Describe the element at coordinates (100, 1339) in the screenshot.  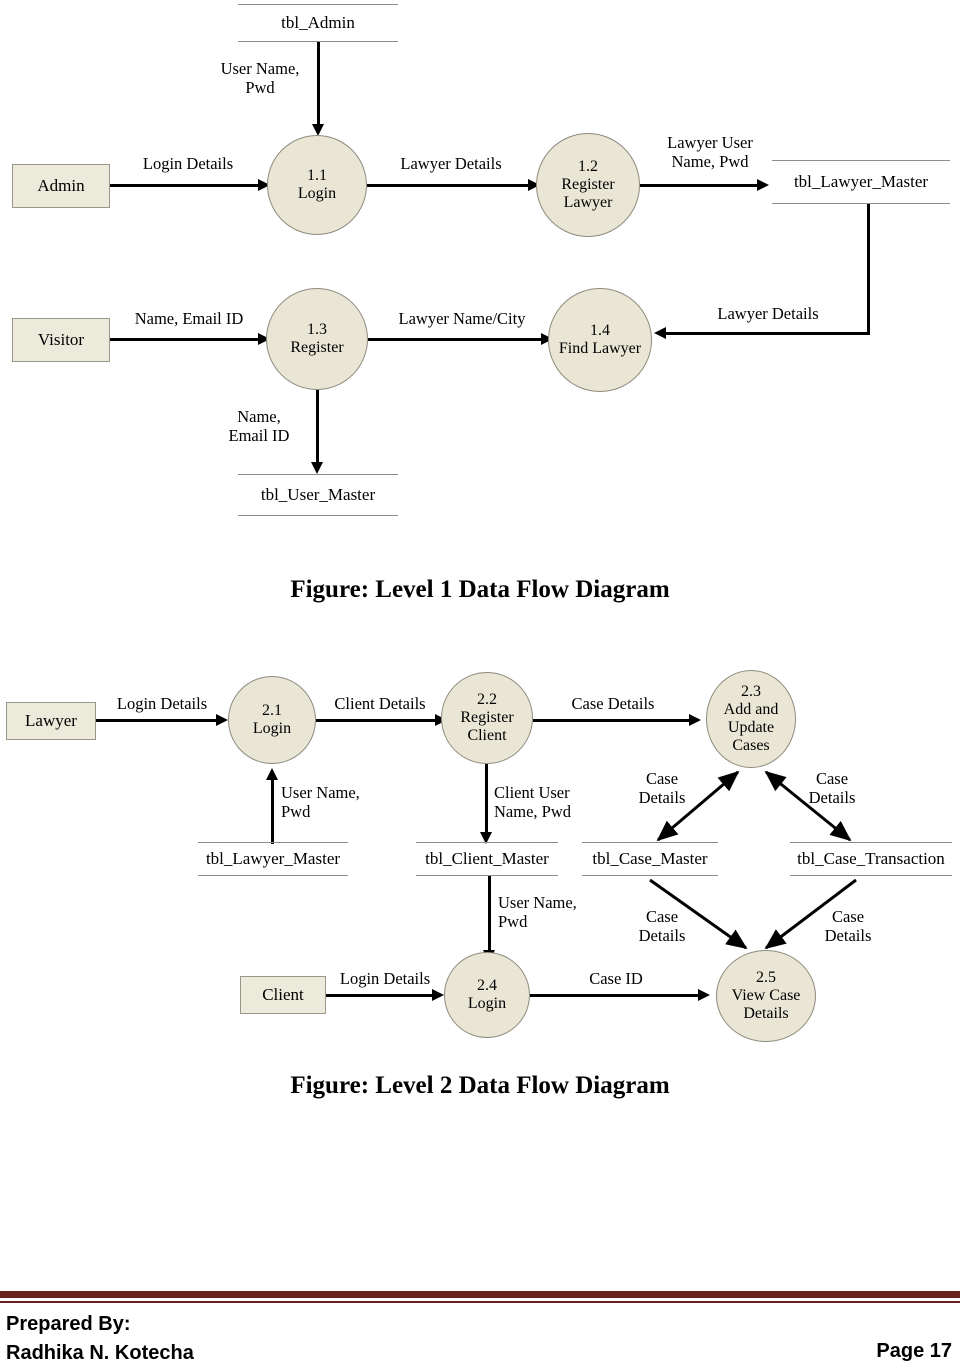
I see `footer-prepared-by: Prepared By: Radhika N. Kotecha` at that location.